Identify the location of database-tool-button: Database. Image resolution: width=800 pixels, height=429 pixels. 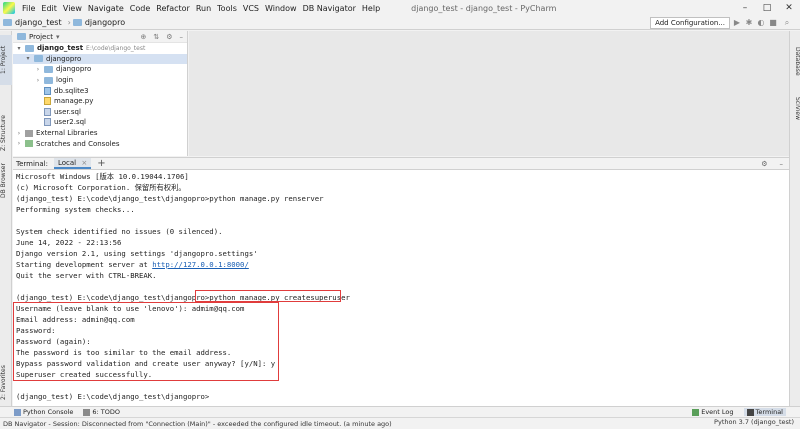
(795, 61).